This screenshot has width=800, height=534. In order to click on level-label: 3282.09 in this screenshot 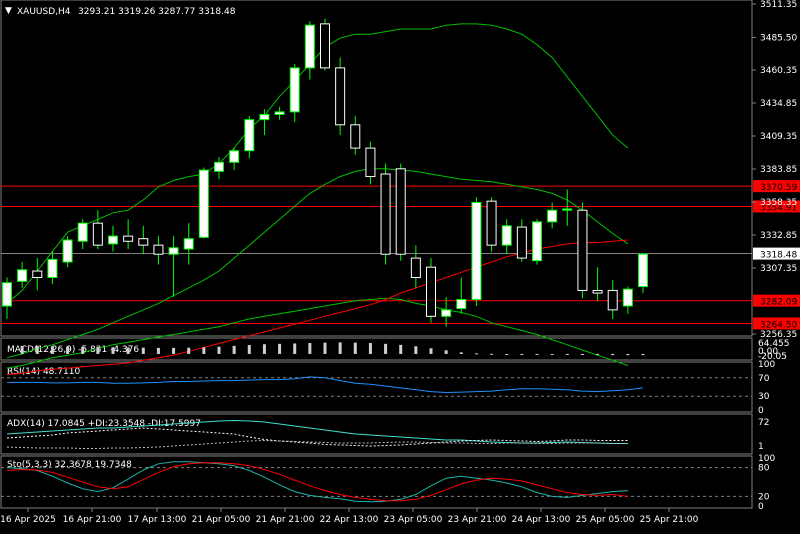, I will do `click(778, 303)`.